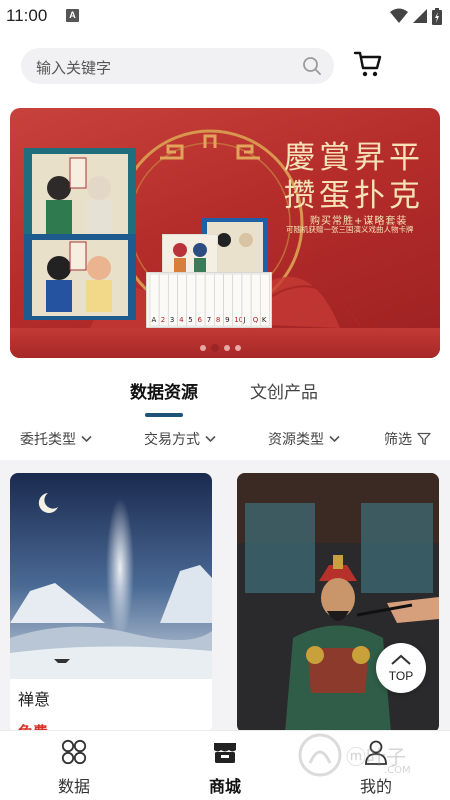  What do you see at coordinates (164, 415) in the screenshot?
I see `active-tab-indicator` at bounding box center [164, 415].